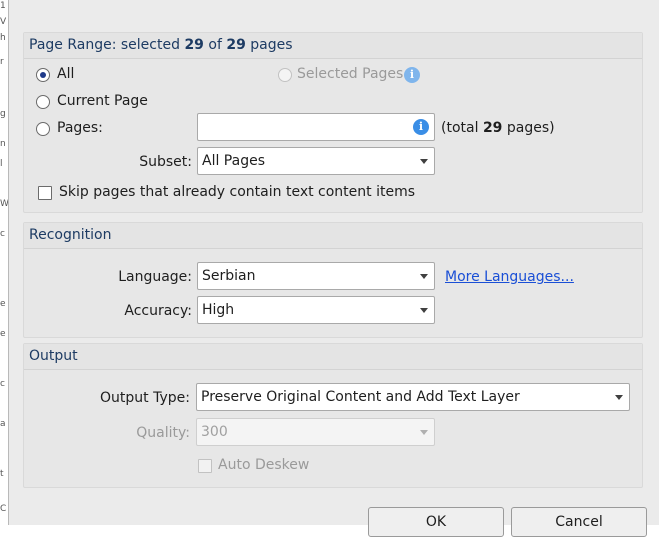 The height and width of the screenshot is (537, 659). Describe the element at coordinates (218, 310) in the screenshot. I see `accuracy-value: High` at that location.